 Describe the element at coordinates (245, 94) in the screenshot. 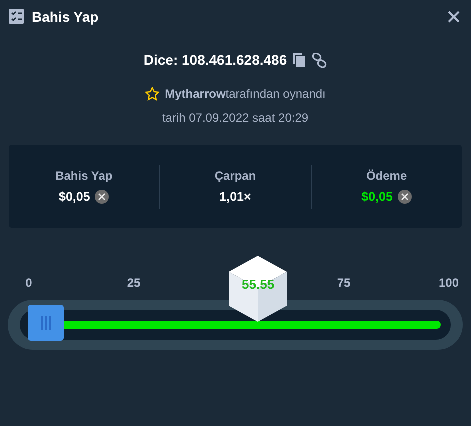

I see `played-by-text: Mytharrowtarafından oynandı` at that location.